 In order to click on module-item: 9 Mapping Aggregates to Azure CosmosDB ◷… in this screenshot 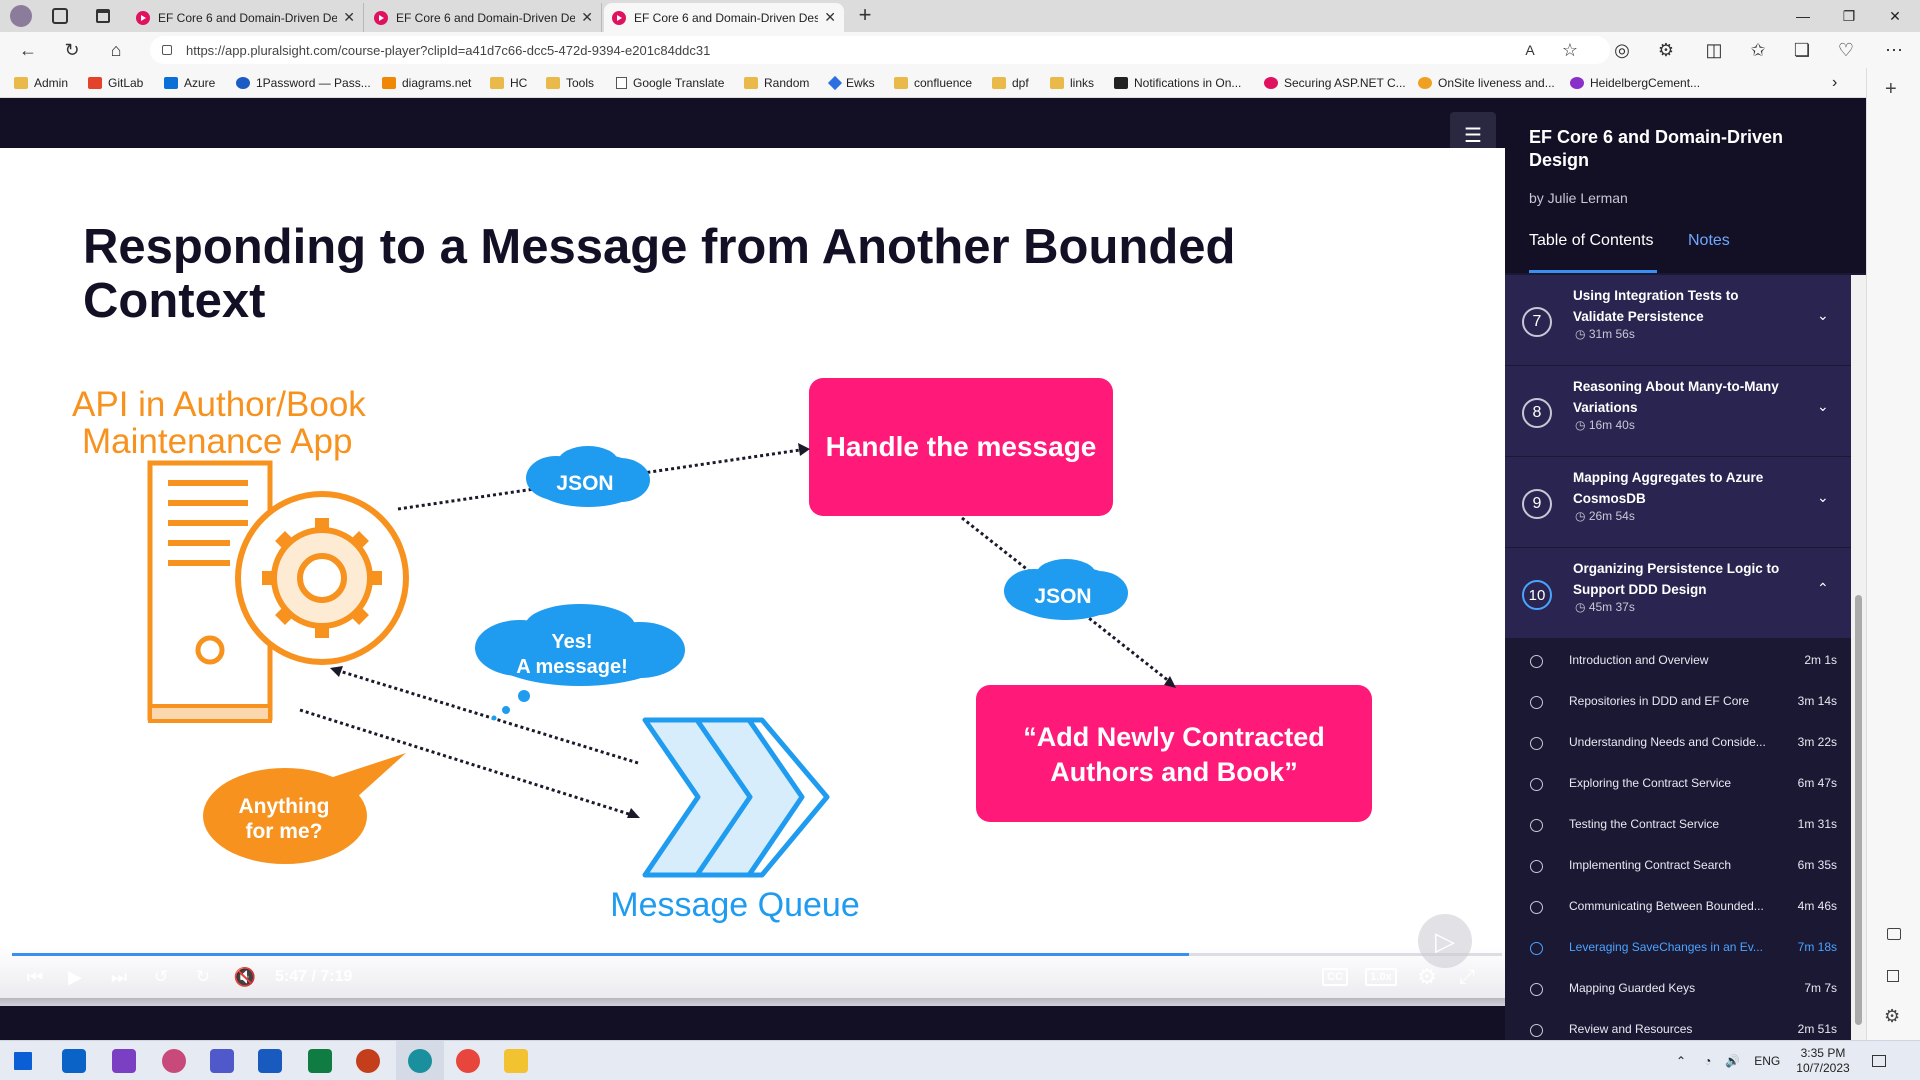, I will do `click(1678, 502)`.